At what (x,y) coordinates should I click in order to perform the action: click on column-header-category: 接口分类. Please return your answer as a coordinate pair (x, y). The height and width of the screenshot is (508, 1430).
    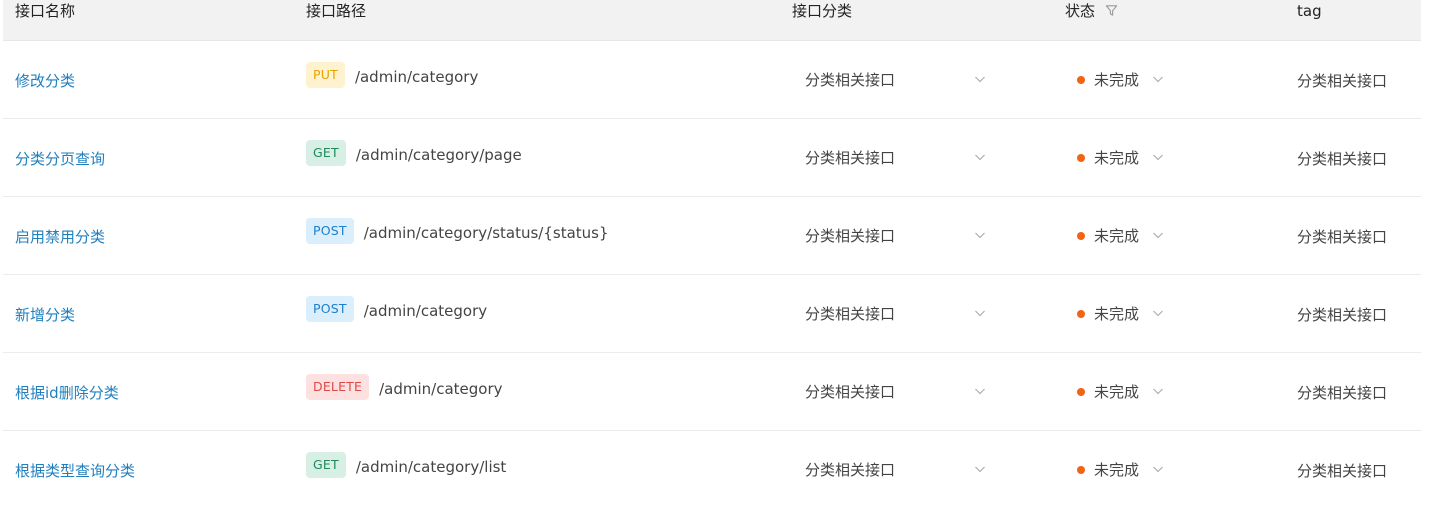
    Looking at the image, I should click on (822, 11).